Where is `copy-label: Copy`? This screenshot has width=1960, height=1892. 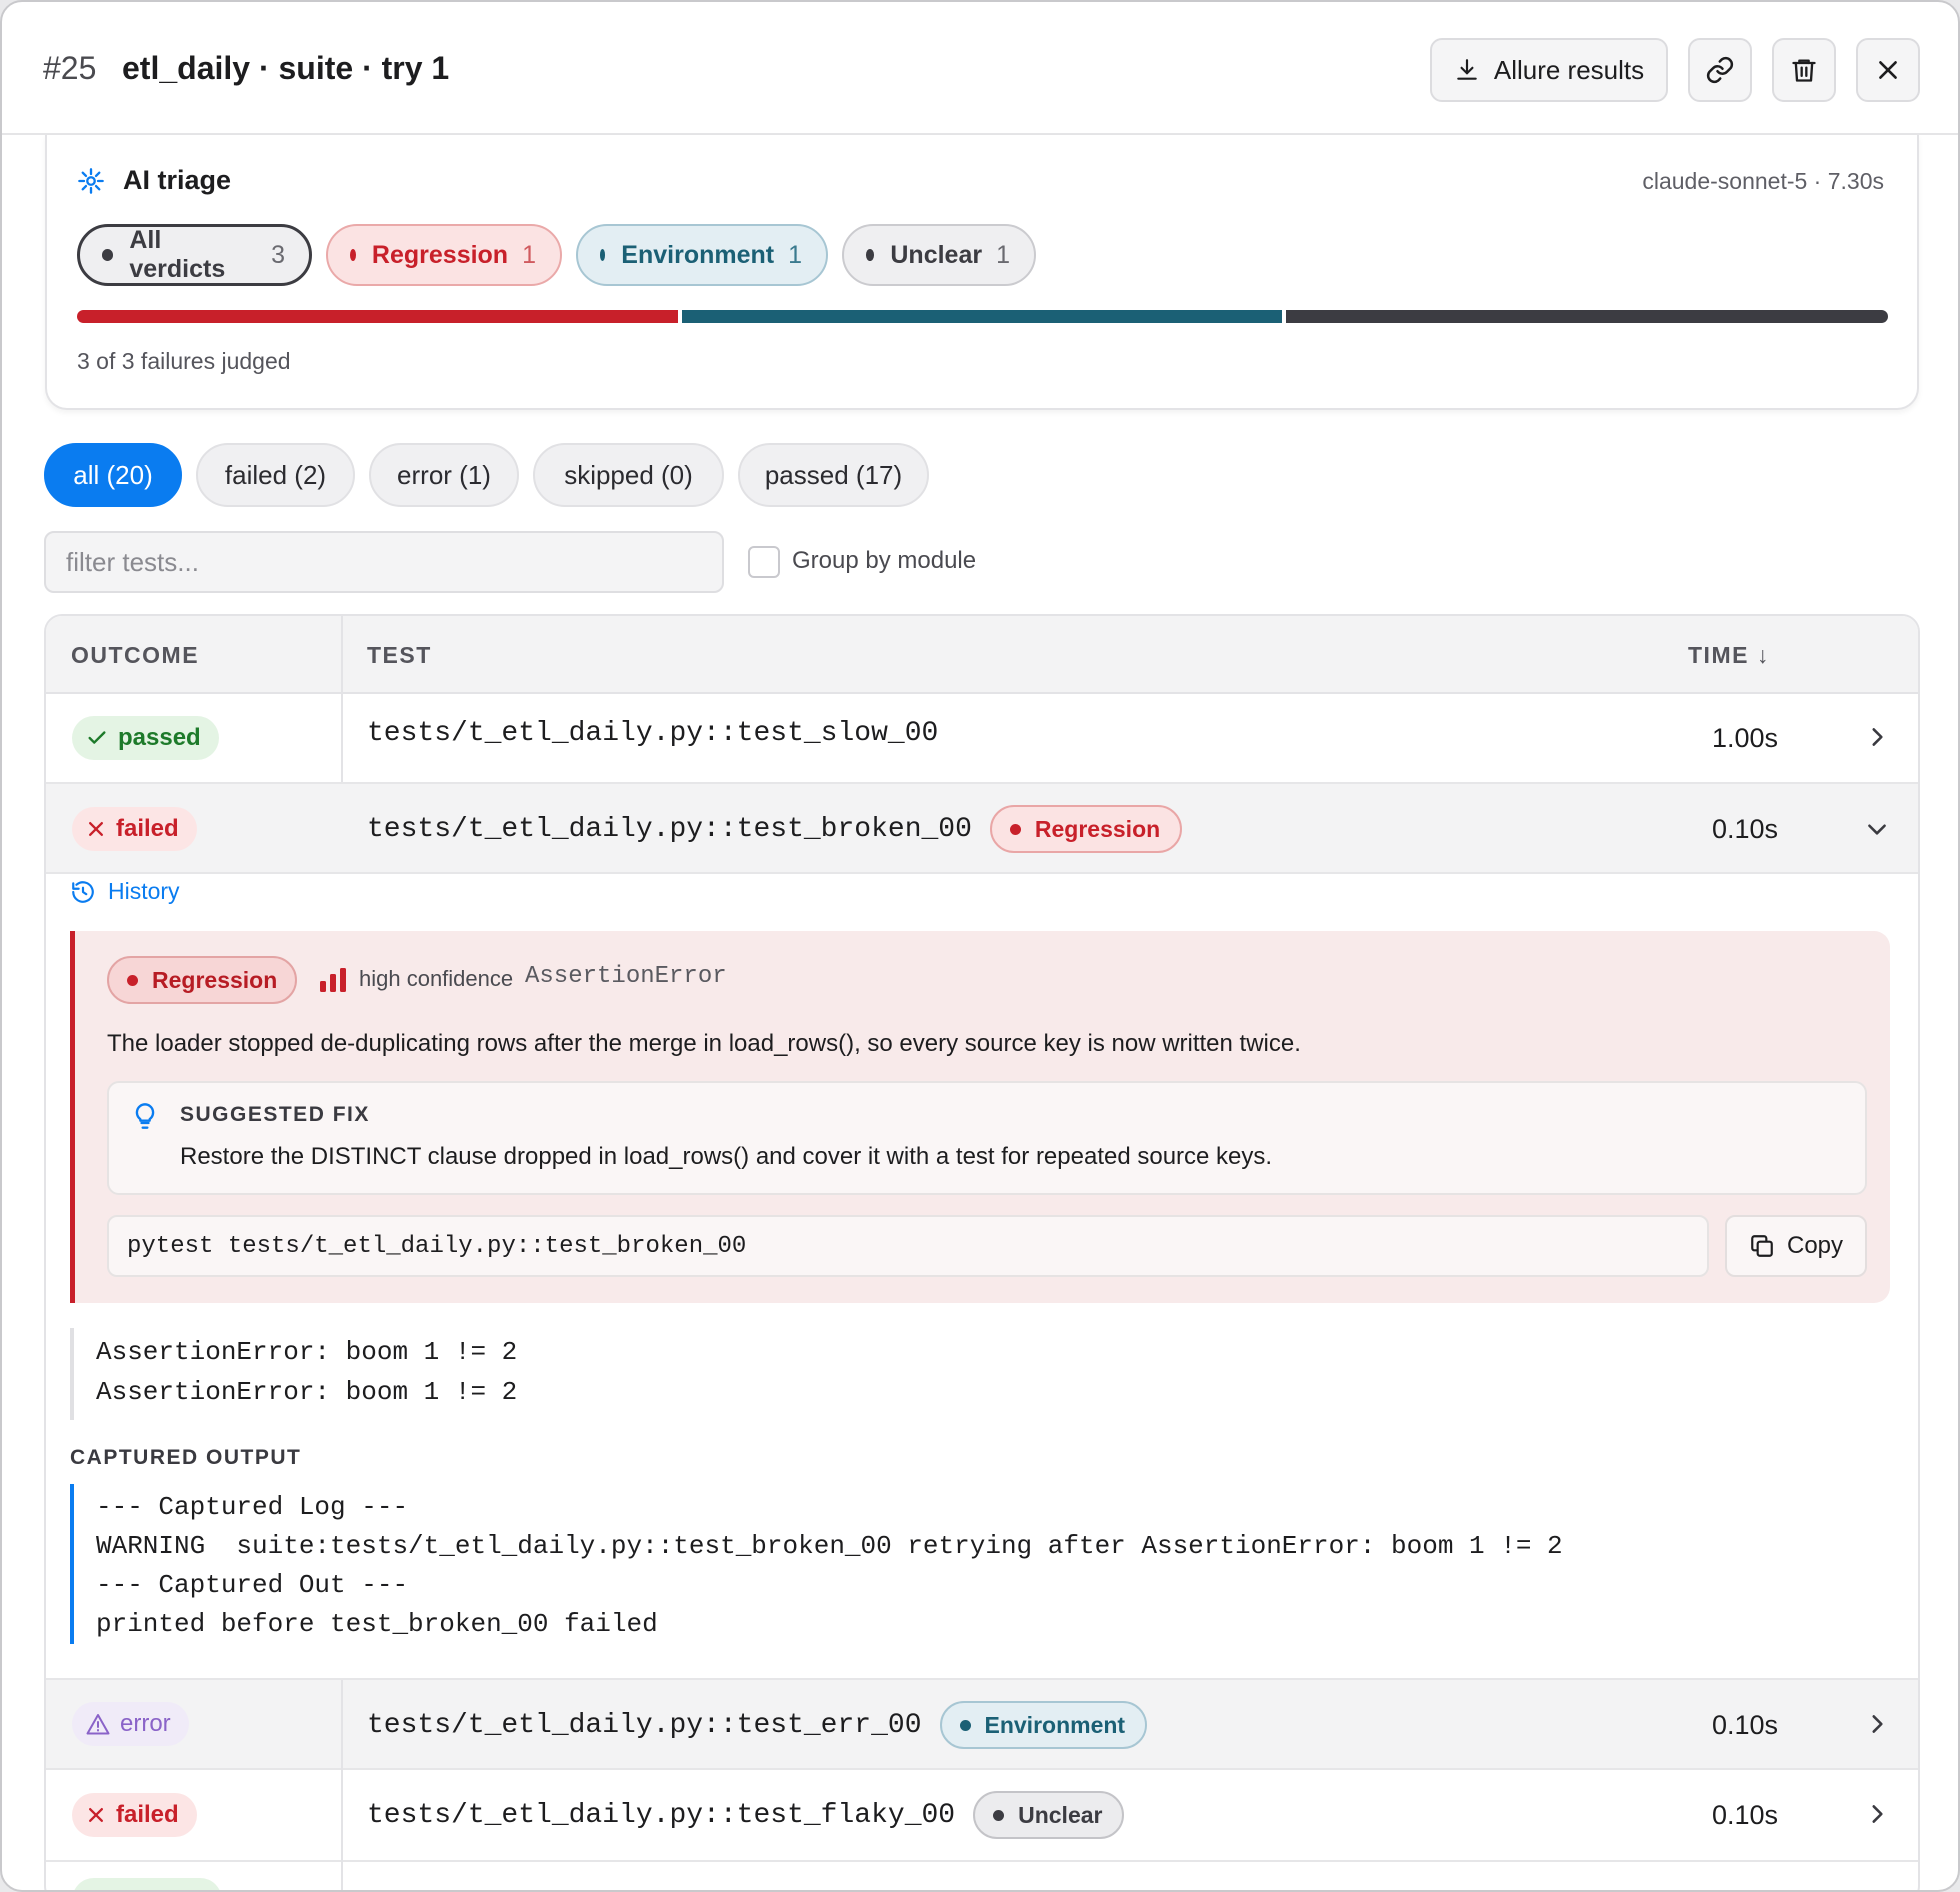 copy-label: Copy is located at coordinates (1815, 1245).